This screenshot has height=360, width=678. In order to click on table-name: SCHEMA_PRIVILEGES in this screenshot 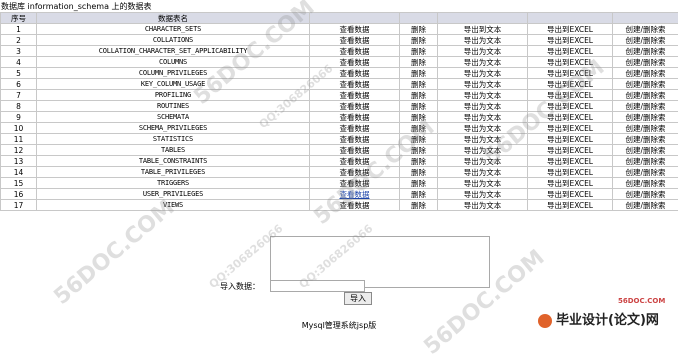, I will do `click(173, 128)`.